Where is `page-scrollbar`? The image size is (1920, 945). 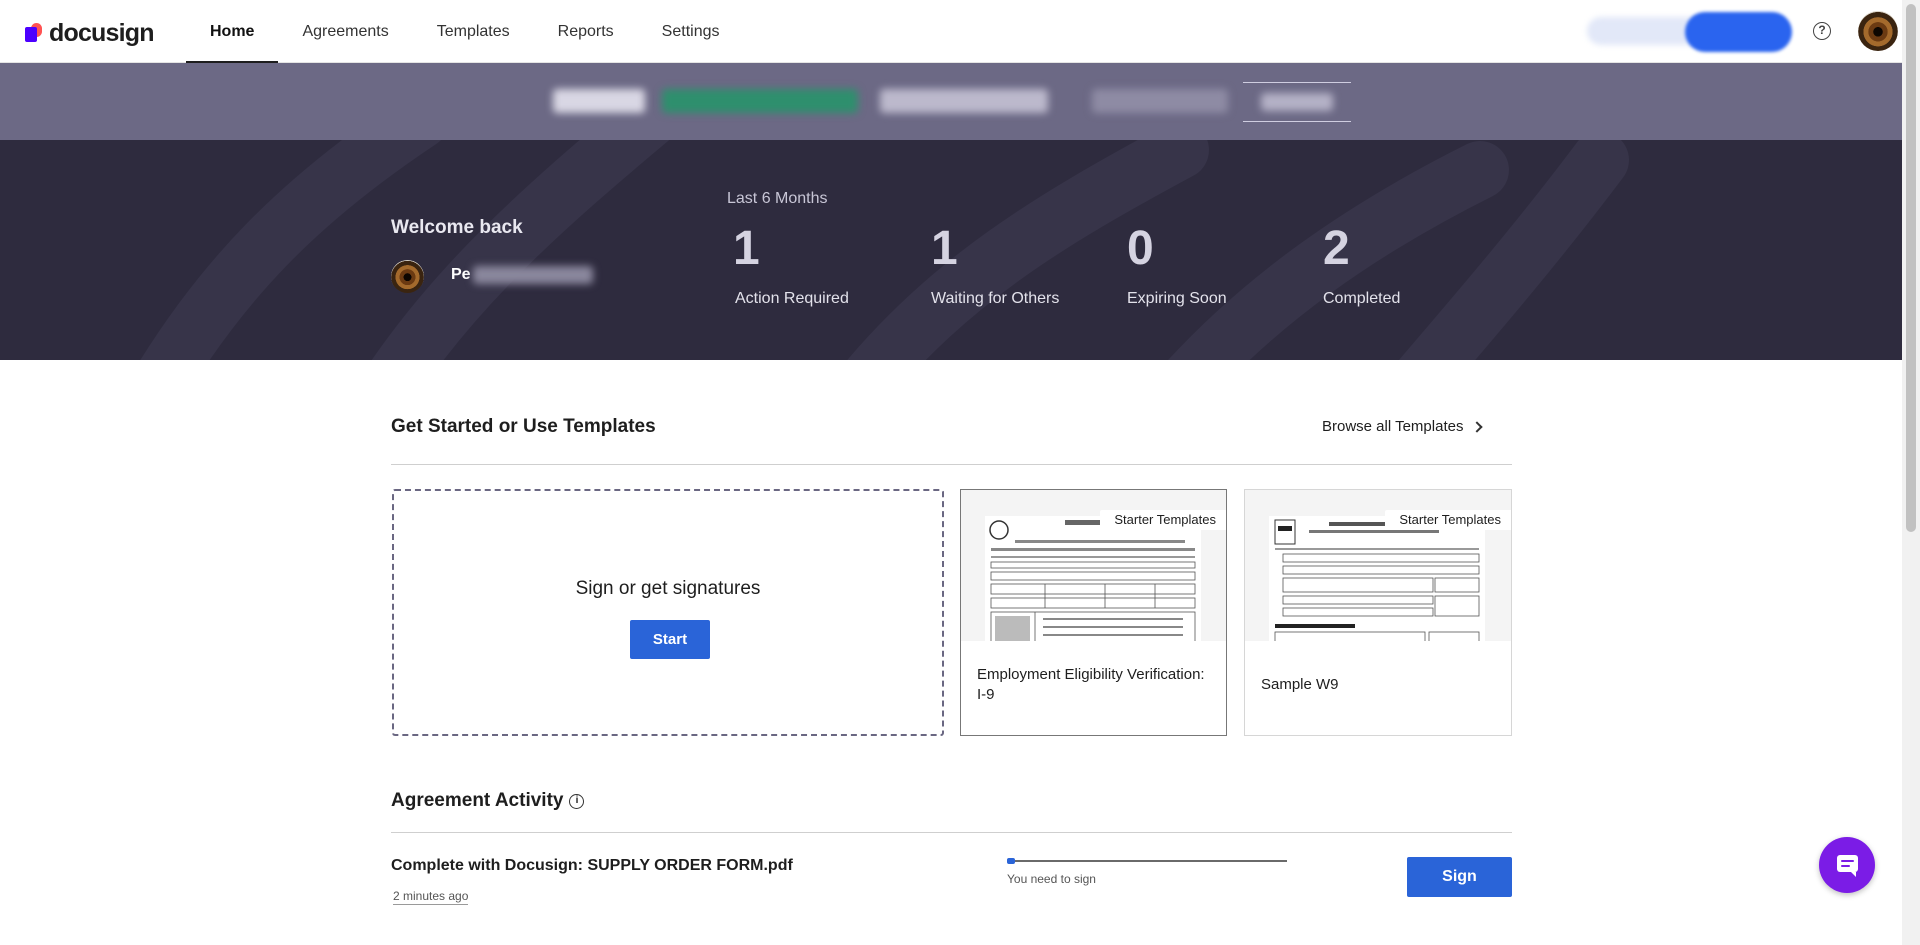
page-scrollbar is located at coordinates (1911, 472).